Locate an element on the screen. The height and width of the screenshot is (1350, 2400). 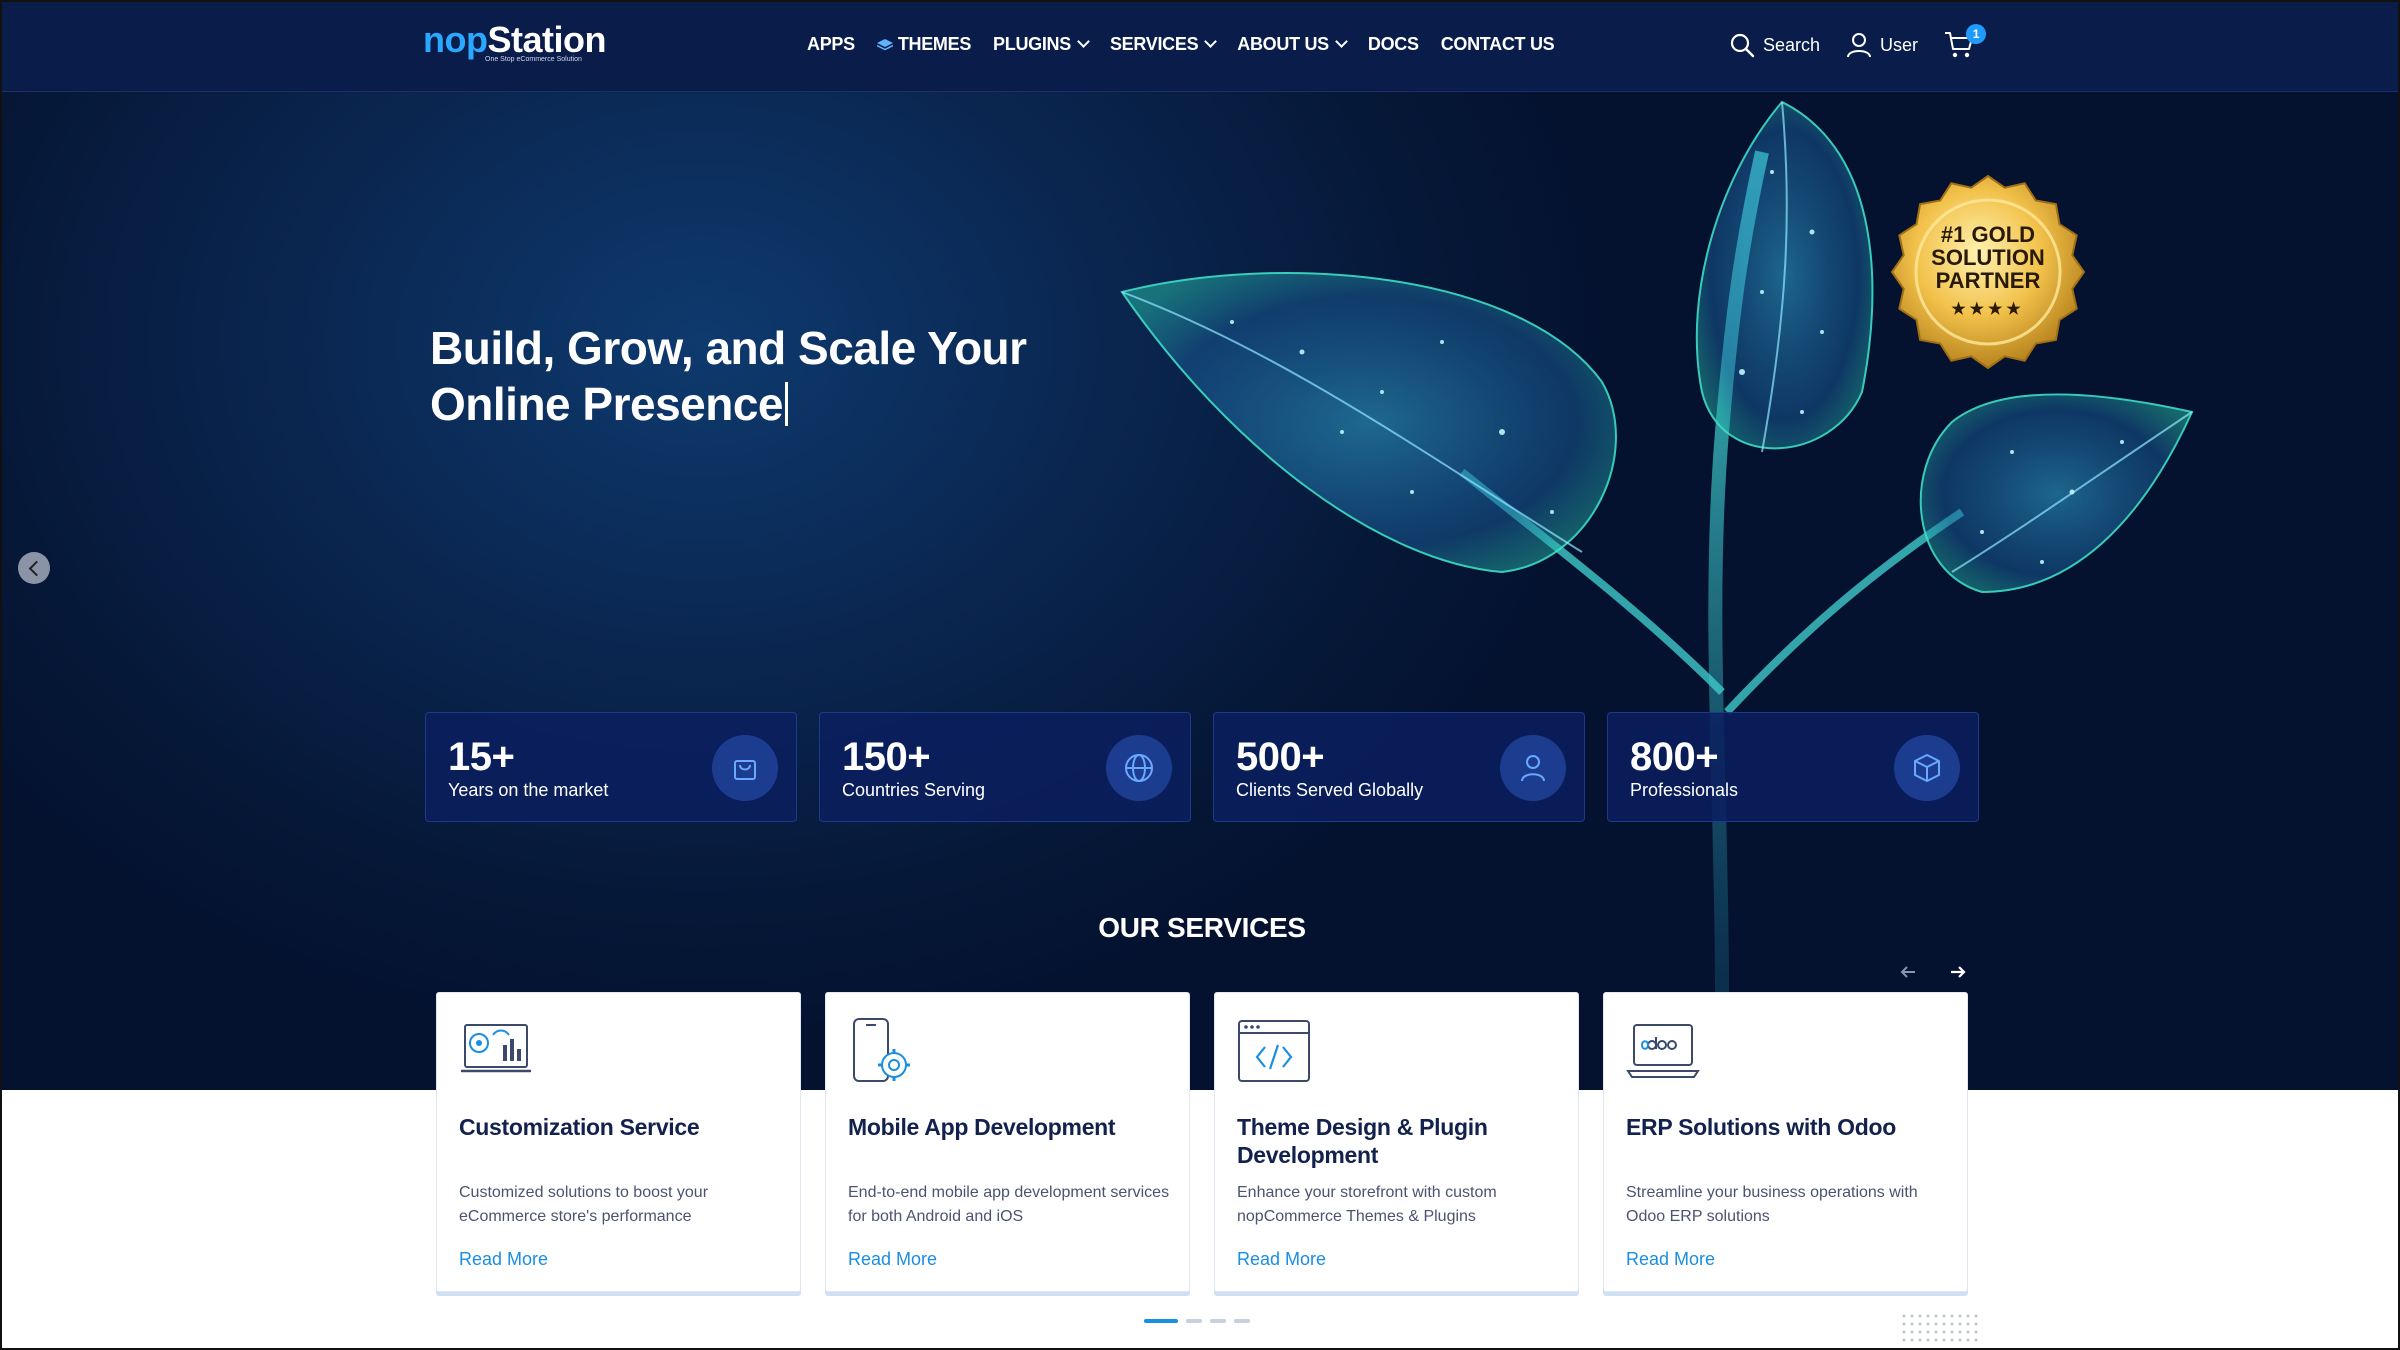
stat-card-countries: 150+ Countries Serving is located at coordinates (1005, 767).